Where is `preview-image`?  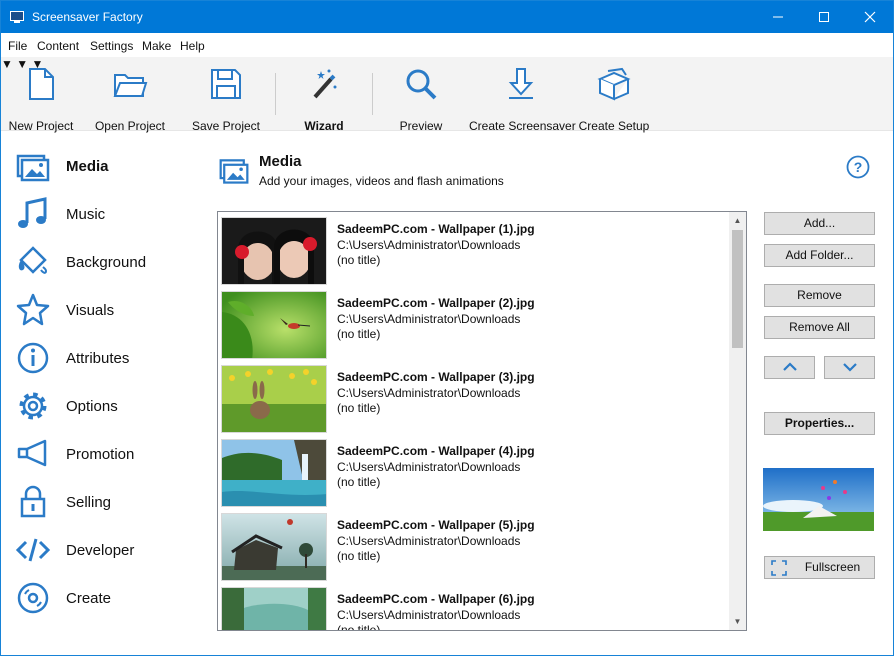
preview-image is located at coordinates (818, 499).